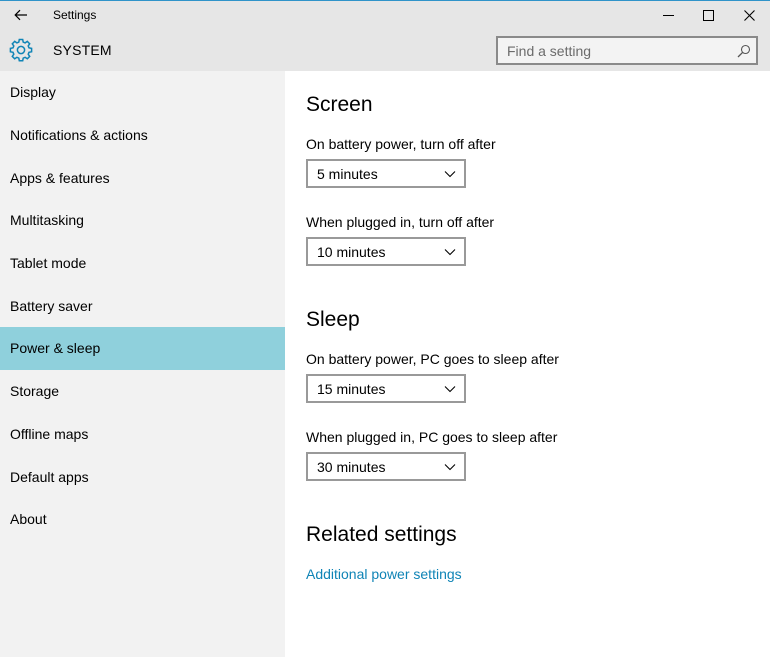 The width and height of the screenshot is (770, 657). Describe the element at coordinates (33, 92) in the screenshot. I see `sidebar-item-label: Display` at that location.